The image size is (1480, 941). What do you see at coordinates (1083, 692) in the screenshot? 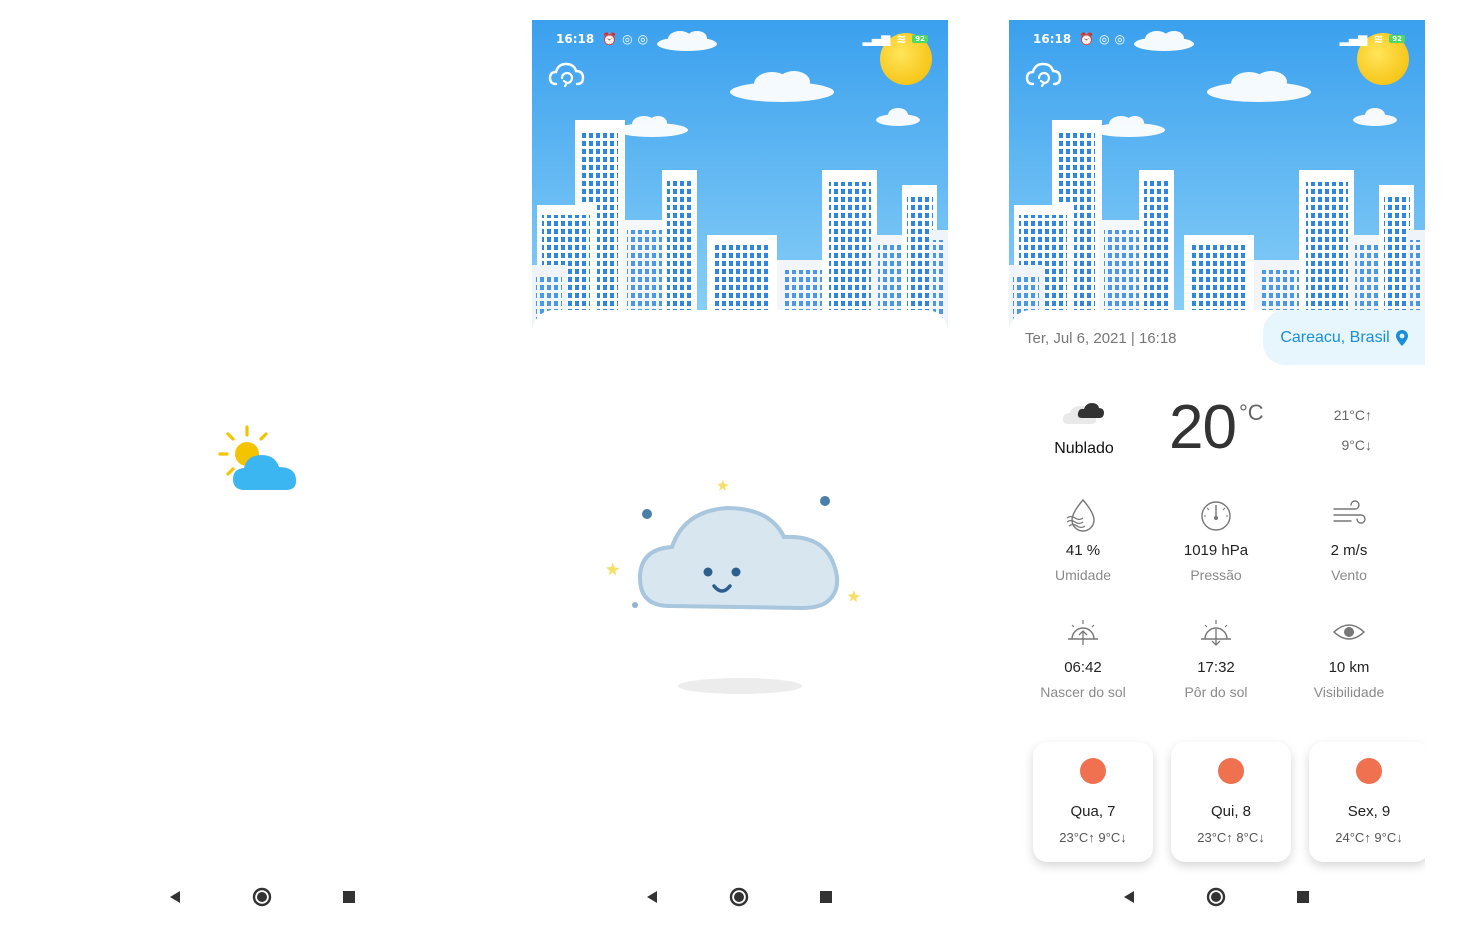
I see `sunrise-label: Nascer do sol` at bounding box center [1083, 692].